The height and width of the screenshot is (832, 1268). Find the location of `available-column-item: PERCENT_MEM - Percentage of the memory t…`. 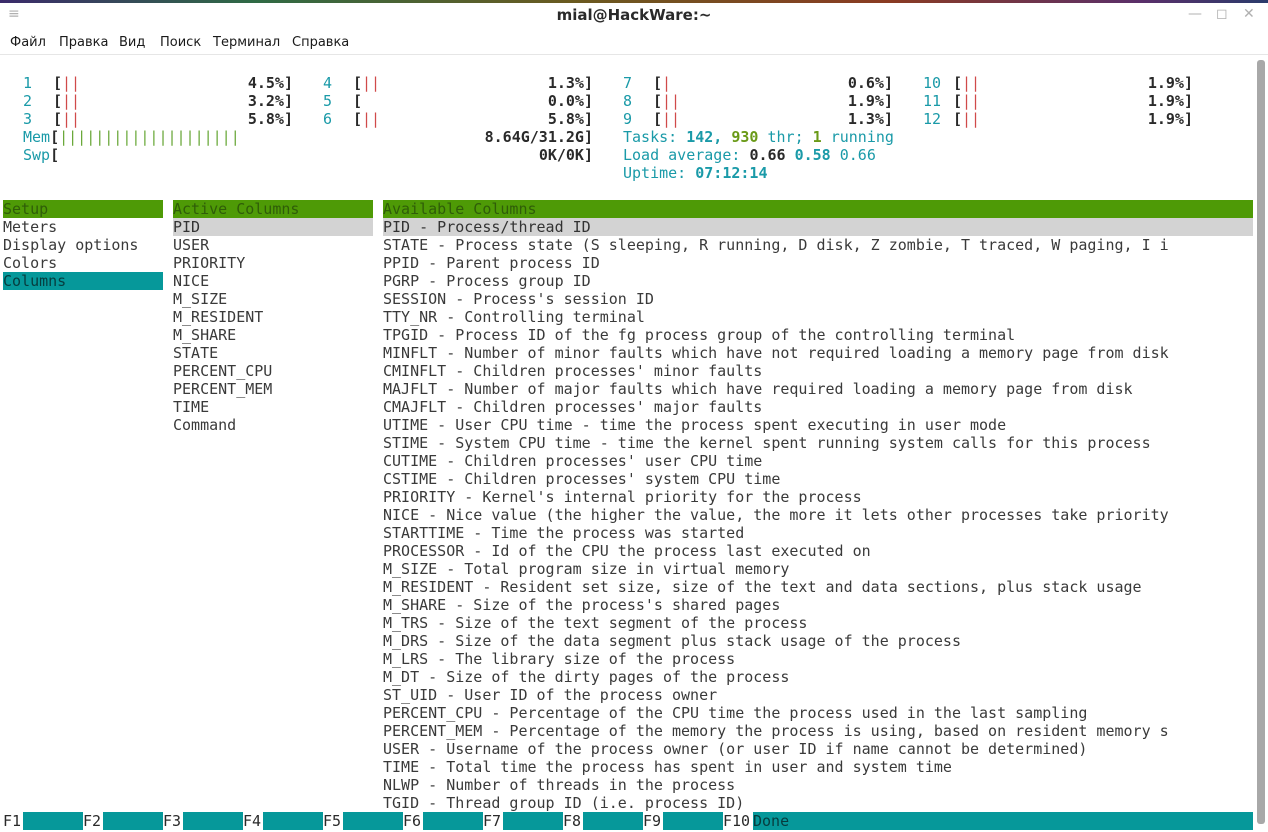

available-column-item: PERCENT_MEM - Percentage of the memory t… is located at coordinates (818, 731).